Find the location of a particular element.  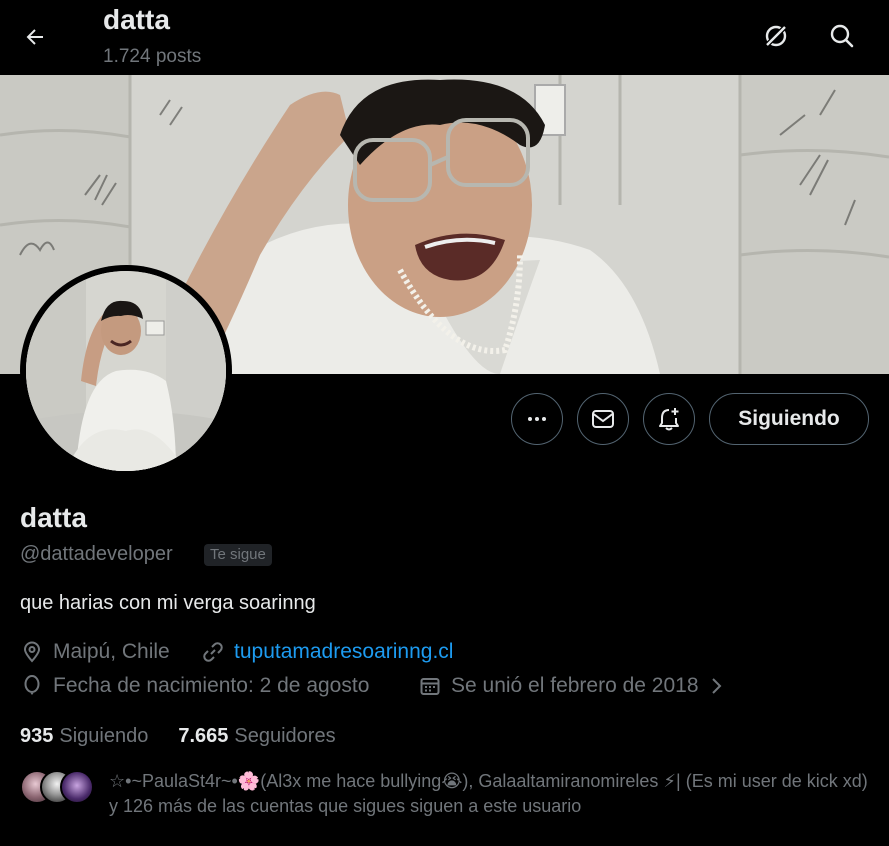

back-button is located at coordinates (35, 37).